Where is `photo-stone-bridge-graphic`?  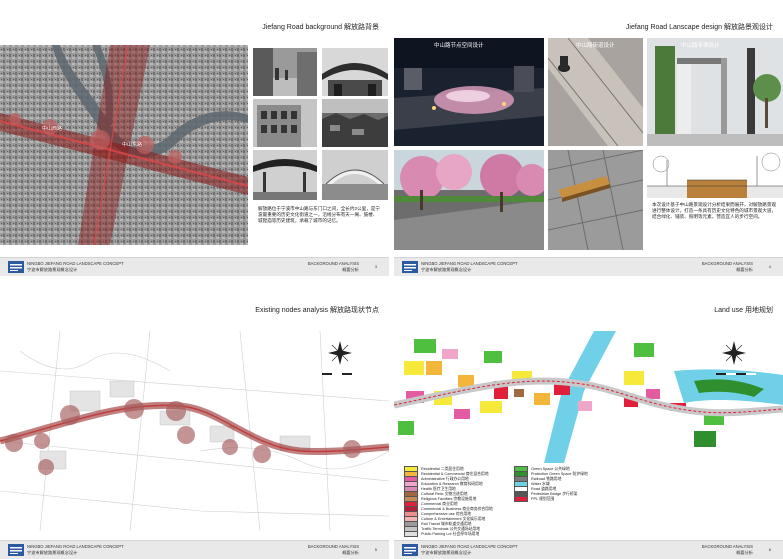 photo-stone-bridge-graphic is located at coordinates (355, 175).